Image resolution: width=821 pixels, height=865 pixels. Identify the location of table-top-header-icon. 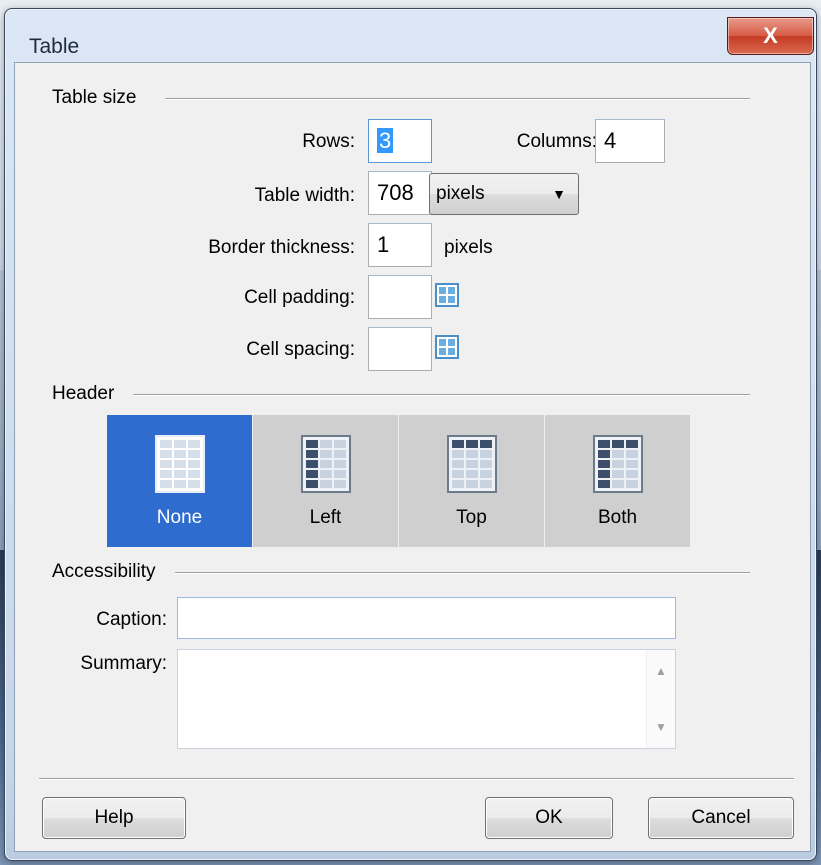
(472, 464).